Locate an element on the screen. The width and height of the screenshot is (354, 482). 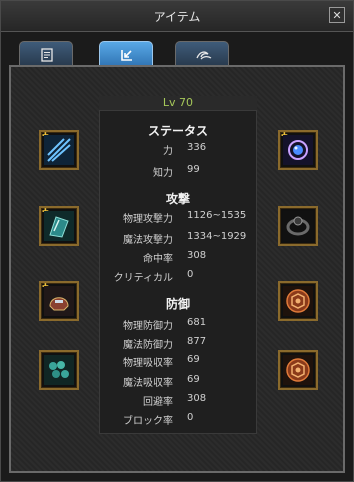
stat-row: 物理防御力 681 is located at coordinates (178, 326).